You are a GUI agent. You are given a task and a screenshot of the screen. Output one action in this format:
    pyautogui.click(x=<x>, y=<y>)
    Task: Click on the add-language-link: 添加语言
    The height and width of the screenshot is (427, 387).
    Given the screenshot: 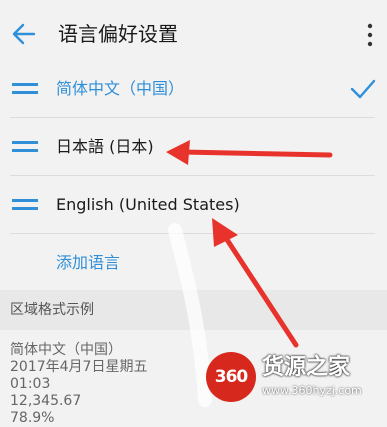 What is the action you would take?
    pyautogui.click(x=88, y=263)
    